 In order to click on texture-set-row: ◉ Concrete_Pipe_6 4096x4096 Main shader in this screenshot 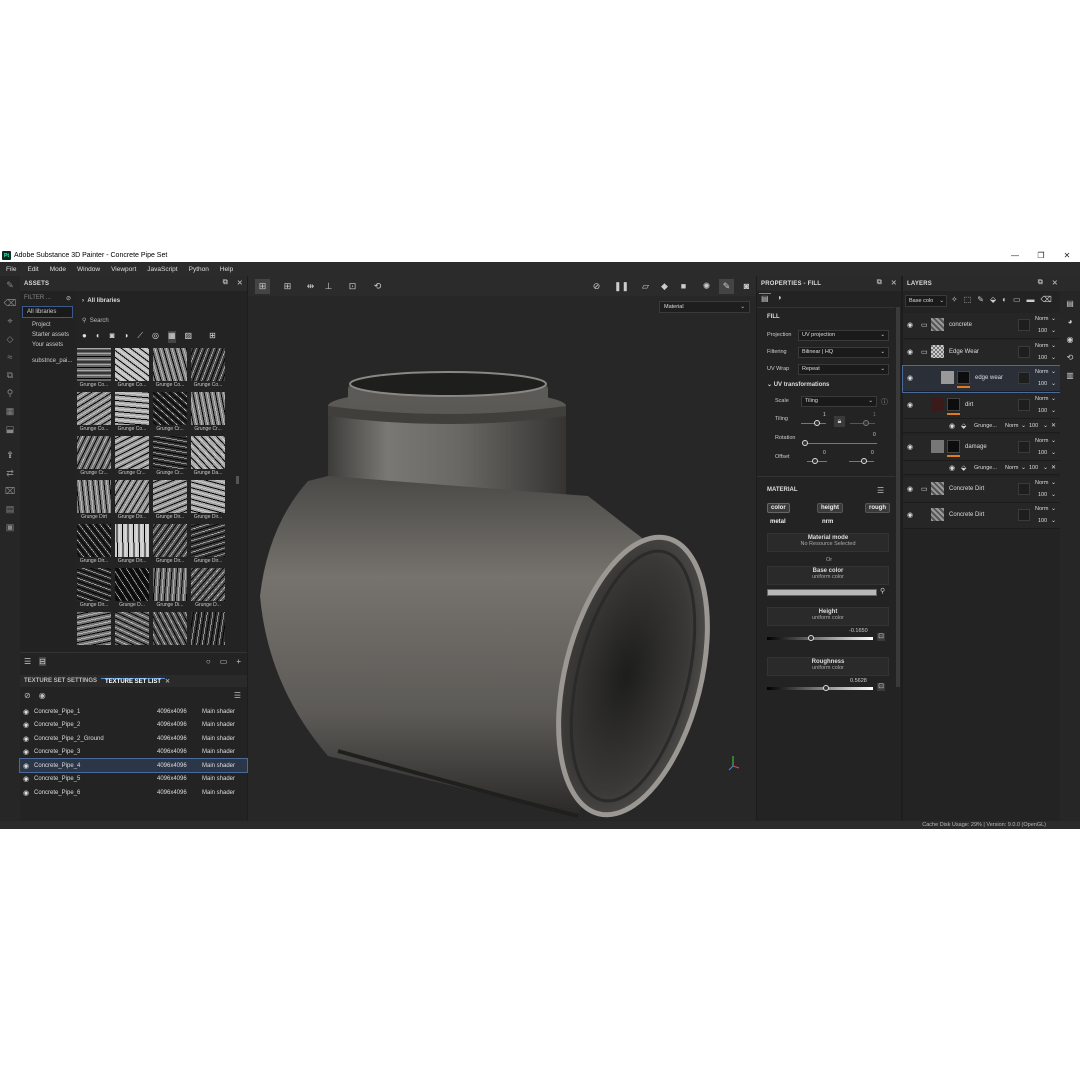, I will do `click(133, 792)`.